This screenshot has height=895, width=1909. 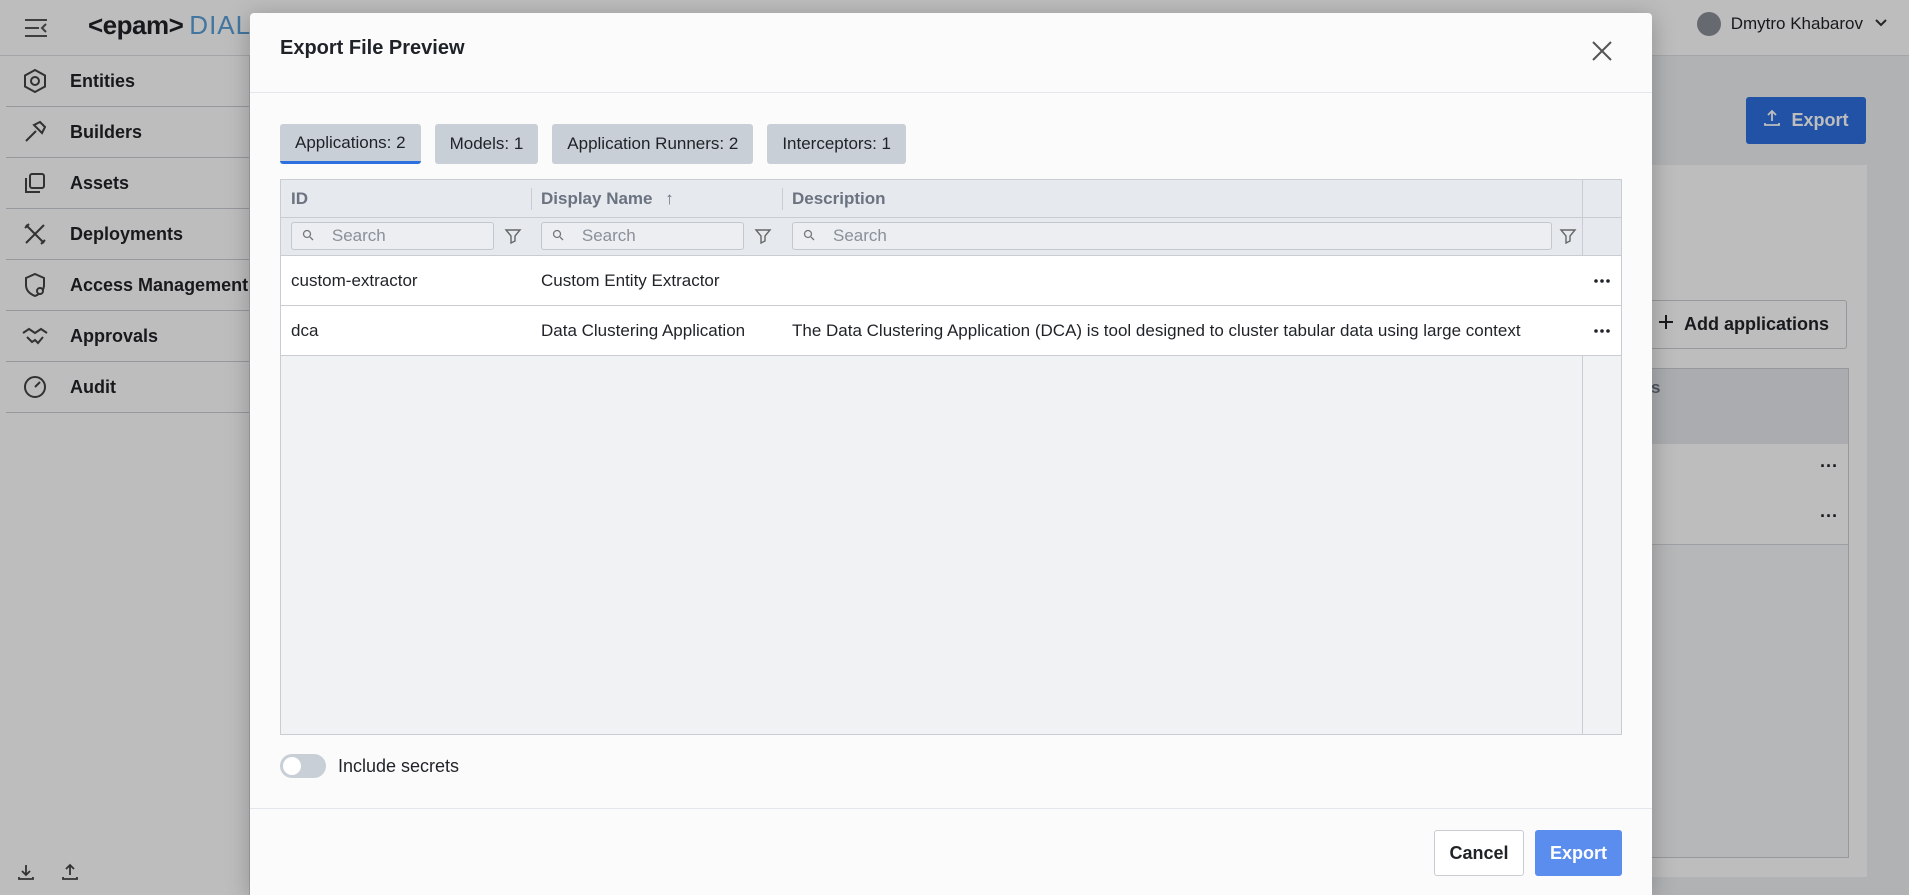 What do you see at coordinates (839, 199) in the screenshot?
I see `column-header-description: Description` at bounding box center [839, 199].